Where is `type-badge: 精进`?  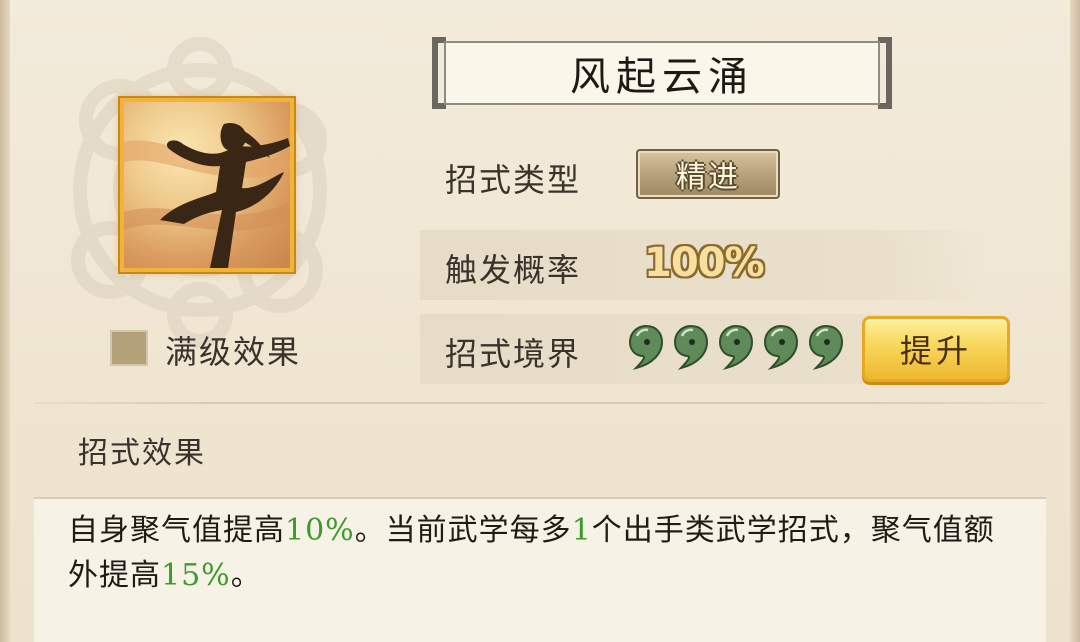
type-badge: 精进 is located at coordinates (708, 174).